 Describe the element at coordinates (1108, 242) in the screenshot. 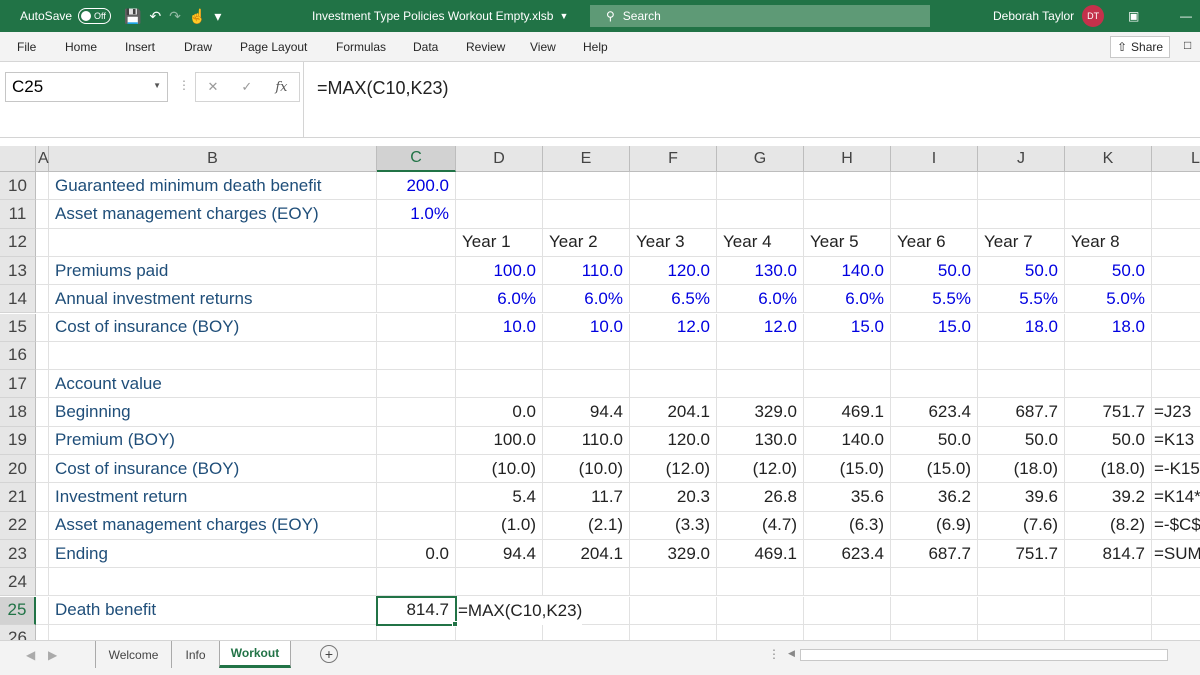

I see `data-cell: Year 8` at that location.